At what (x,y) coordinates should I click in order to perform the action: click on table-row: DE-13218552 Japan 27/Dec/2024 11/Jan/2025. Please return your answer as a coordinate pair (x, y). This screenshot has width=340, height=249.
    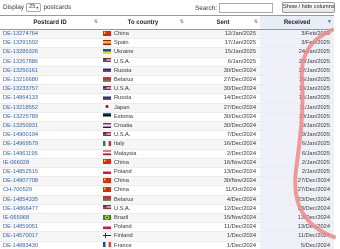
    Looking at the image, I should click on (167, 108).